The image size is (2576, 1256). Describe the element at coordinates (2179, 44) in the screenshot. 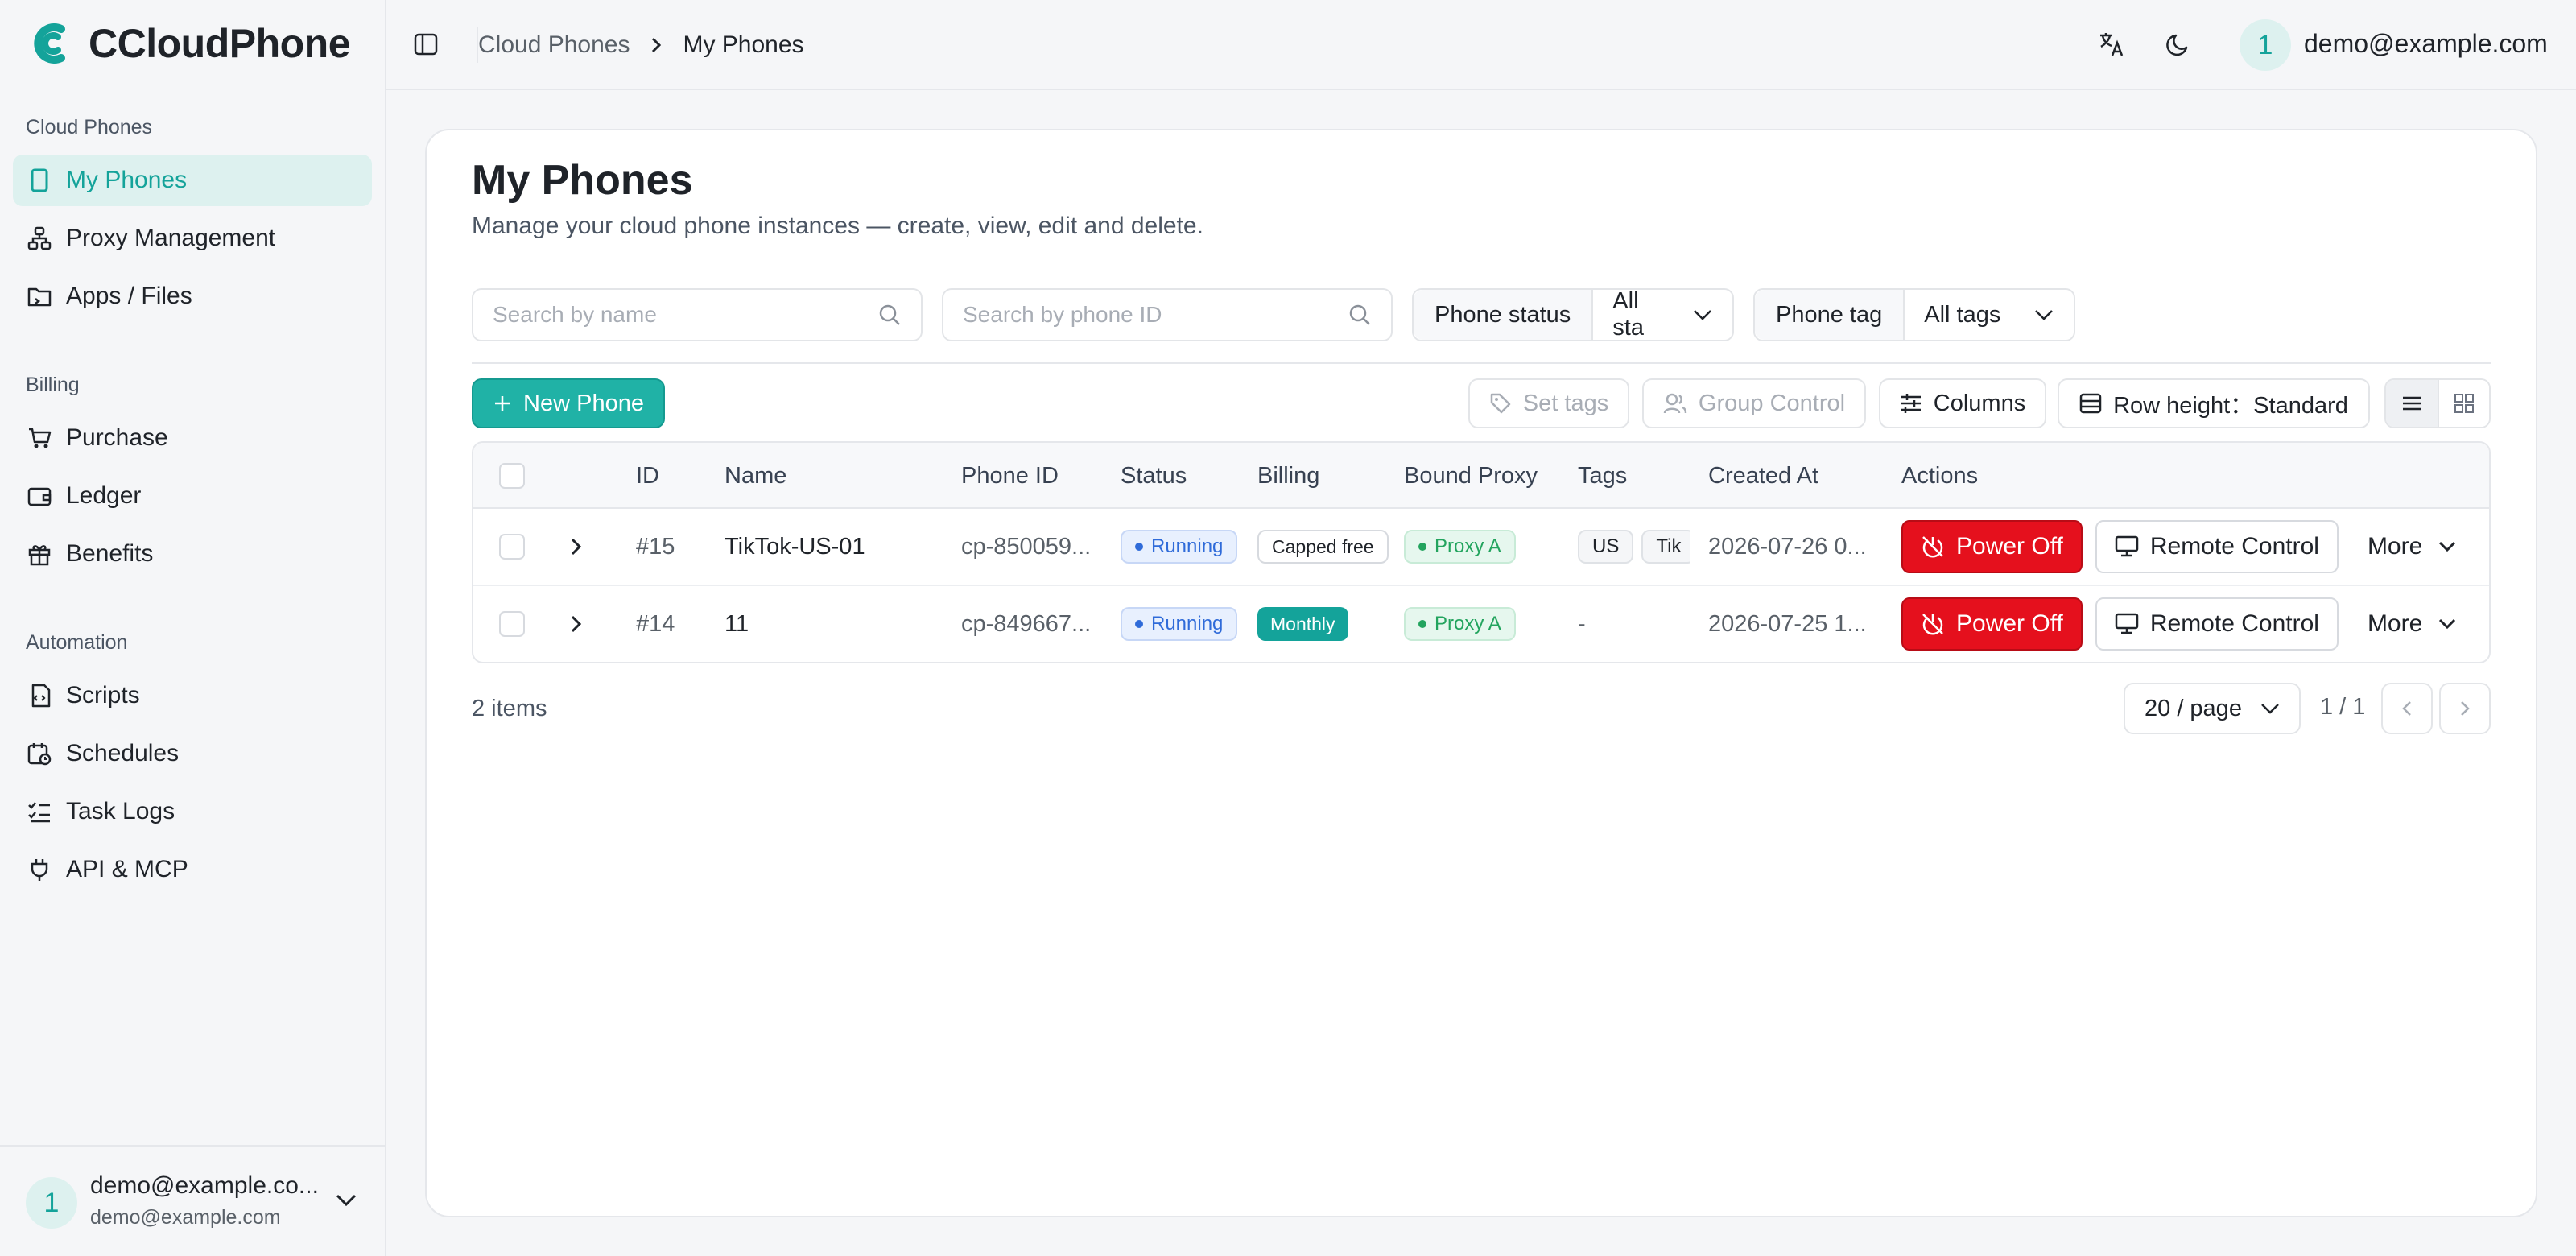

I see `moon-icon` at that location.